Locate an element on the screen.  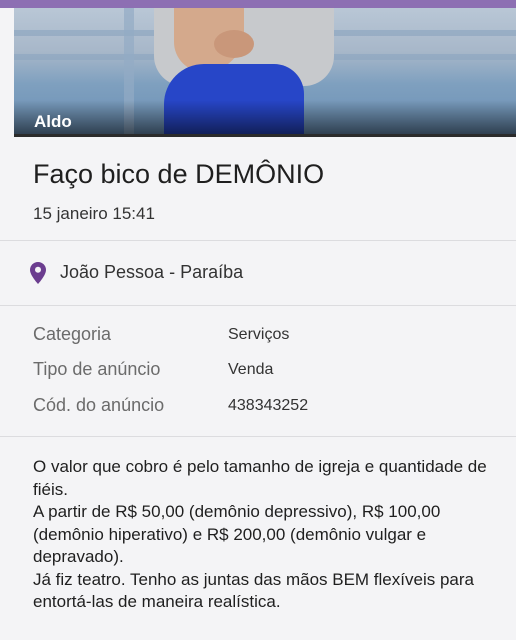
listing-location: João Pessoa - Paraíba is located at coordinates (152, 272).